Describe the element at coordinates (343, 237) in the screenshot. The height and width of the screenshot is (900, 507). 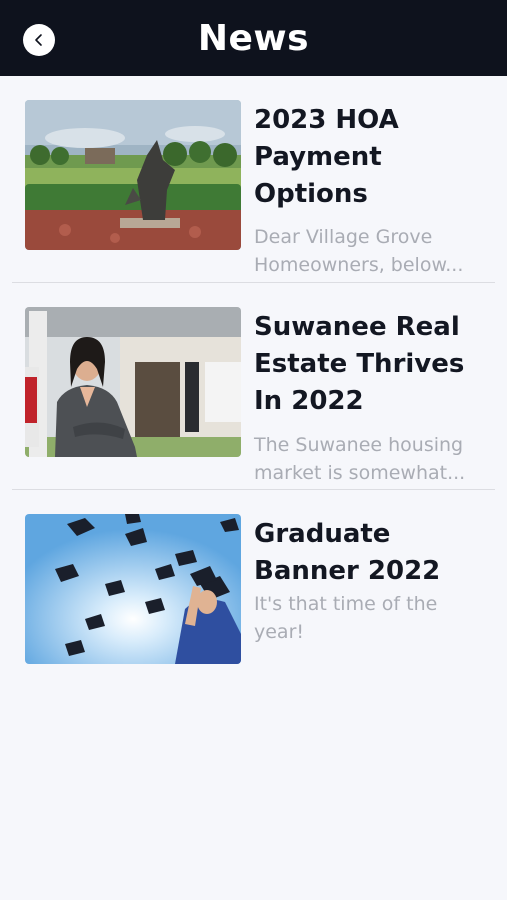
I see `excerpt-line: Dear Village Grove` at that location.